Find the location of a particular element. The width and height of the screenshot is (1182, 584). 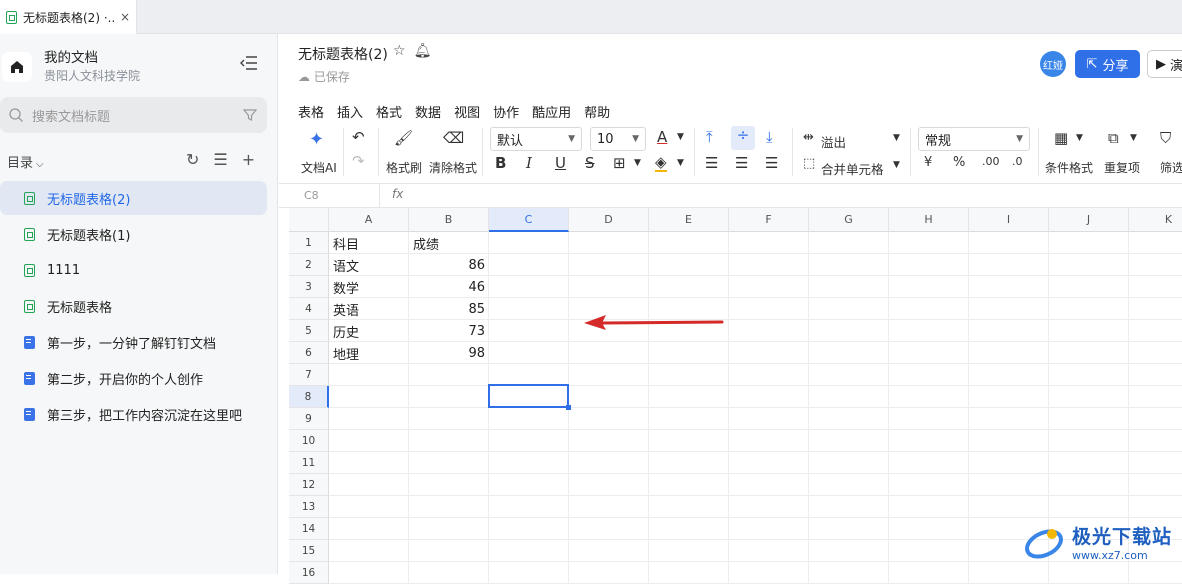

percent-button: % is located at coordinates (959, 162).